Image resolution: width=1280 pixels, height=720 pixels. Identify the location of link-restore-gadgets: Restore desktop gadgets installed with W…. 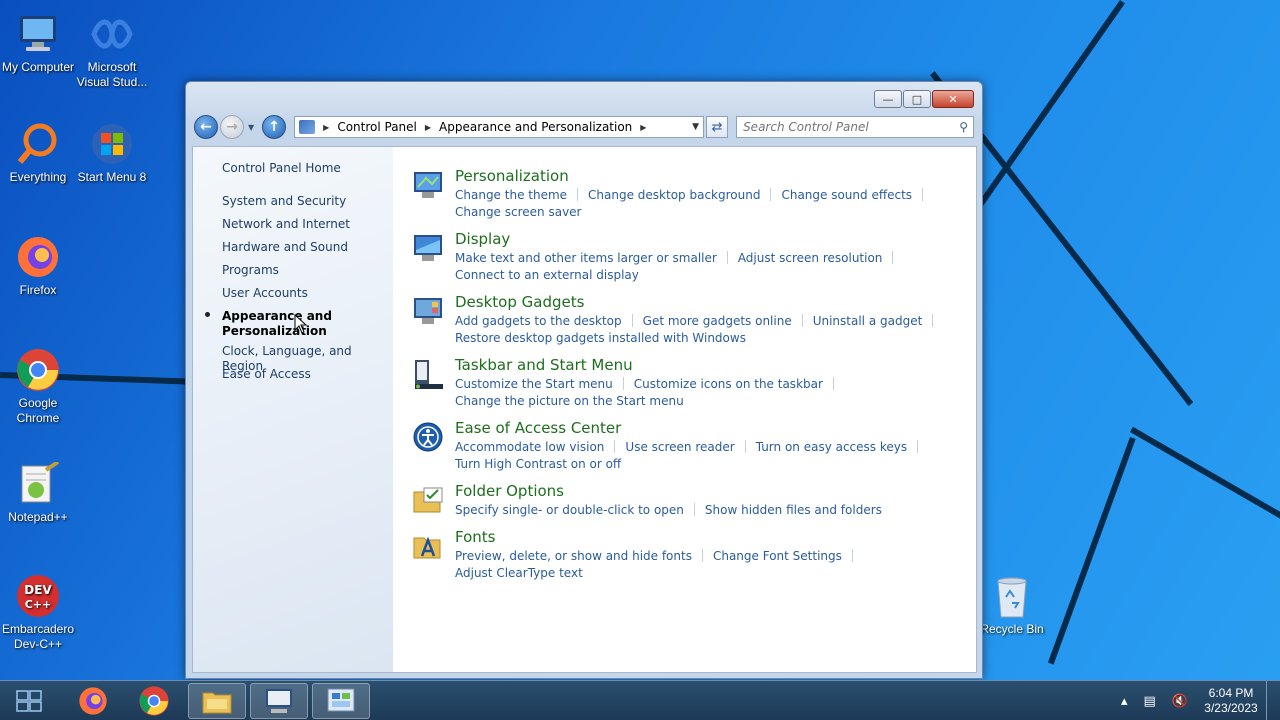
(600, 338).